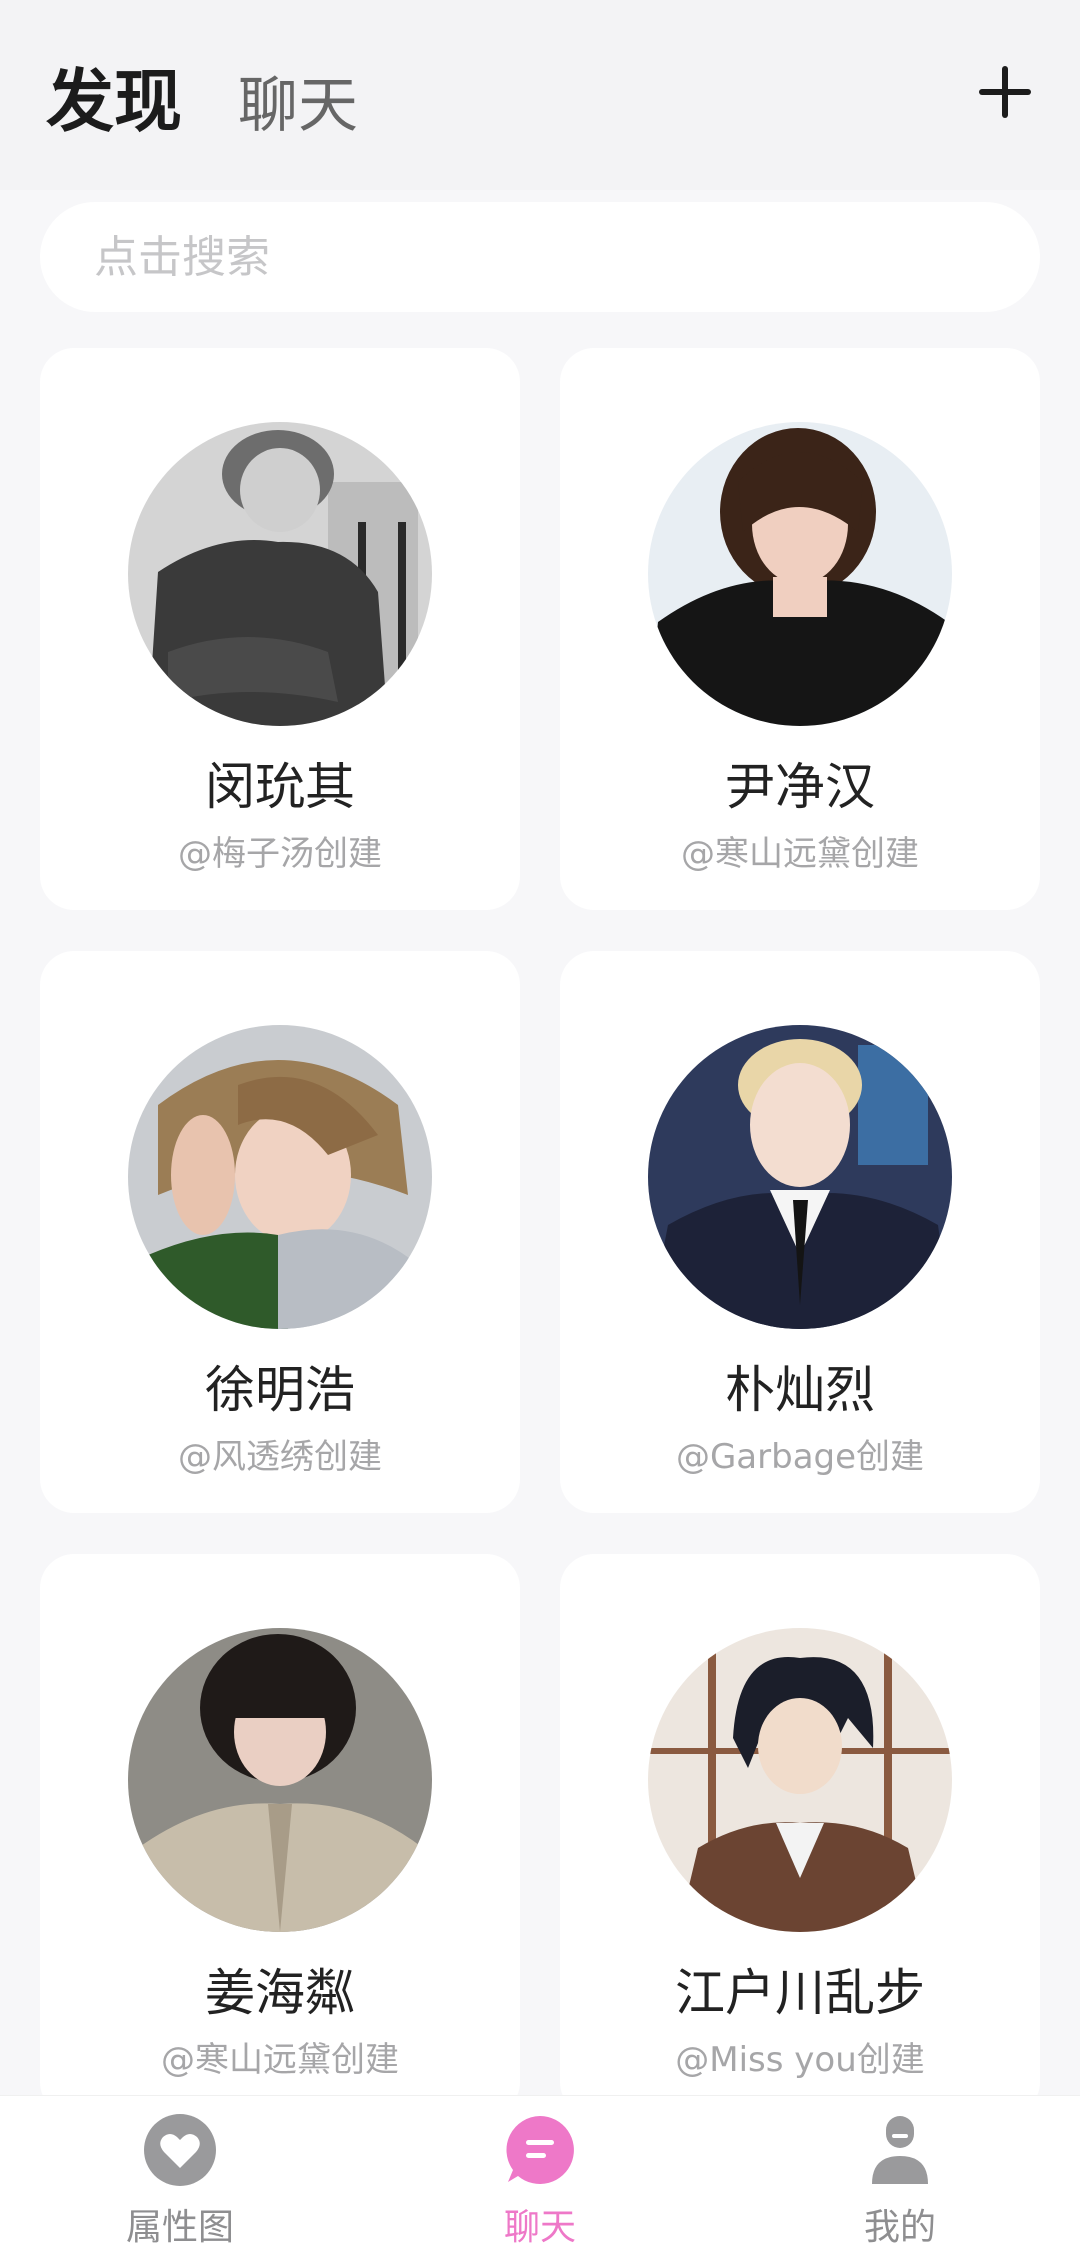 This screenshot has width=1080, height=2259. Describe the element at coordinates (800, 787) in the screenshot. I see `character-name: 尹净汉` at that location.